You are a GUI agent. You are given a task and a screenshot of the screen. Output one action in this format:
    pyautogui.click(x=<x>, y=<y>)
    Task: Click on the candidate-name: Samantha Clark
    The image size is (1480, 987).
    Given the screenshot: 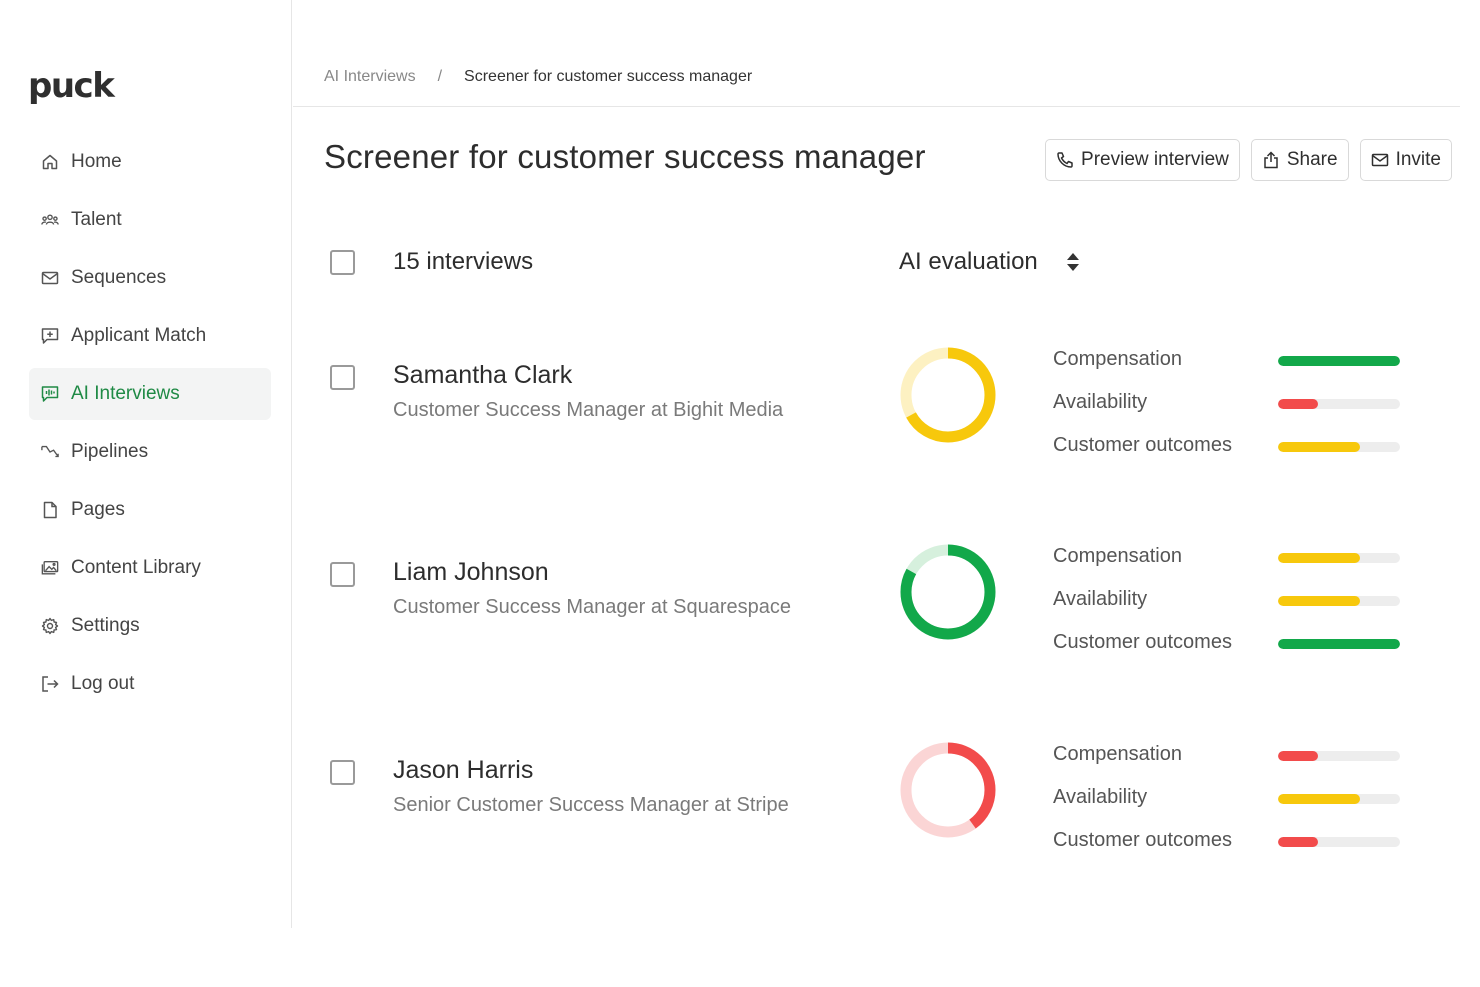 What is the action you would take?
    pyautogui.click(x=482, y=375)
    